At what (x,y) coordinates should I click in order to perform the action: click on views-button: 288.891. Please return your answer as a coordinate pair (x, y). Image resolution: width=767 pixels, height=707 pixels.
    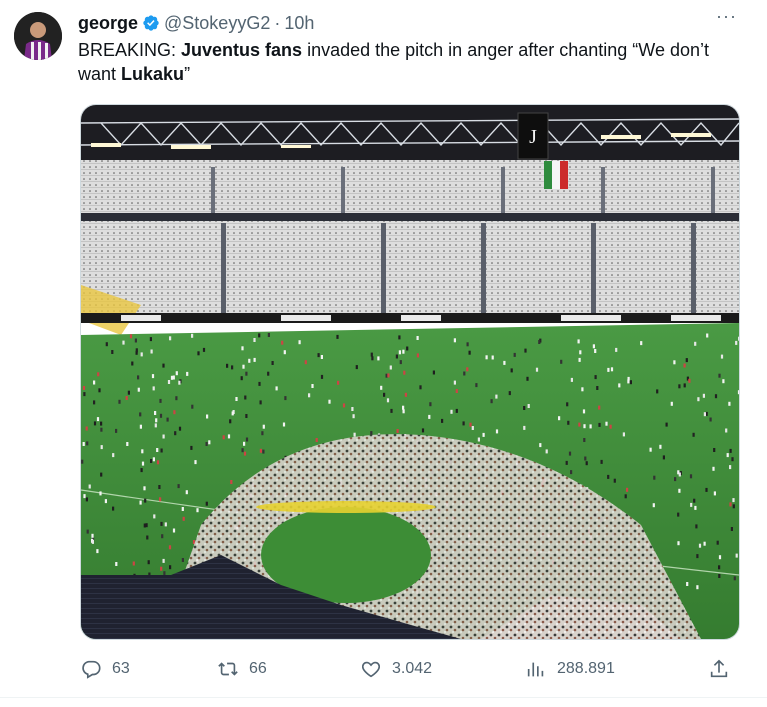
    Looking at the image, I should click on (570, 669).